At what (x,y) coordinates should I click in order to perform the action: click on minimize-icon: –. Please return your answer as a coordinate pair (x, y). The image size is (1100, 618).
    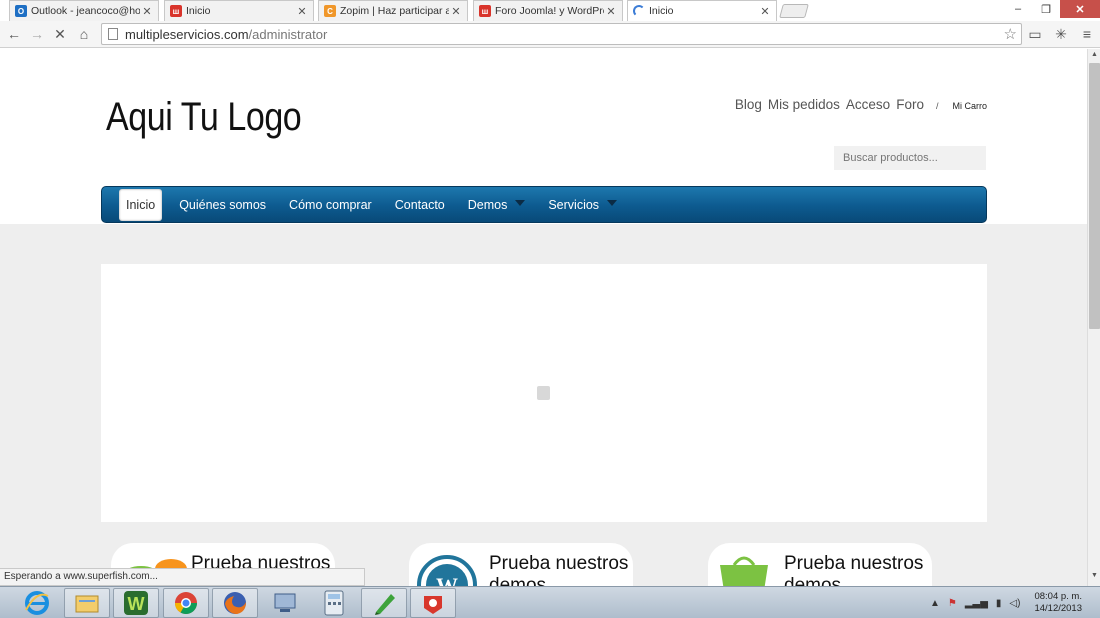
    Looking at the image, I should click on (1018, 9).